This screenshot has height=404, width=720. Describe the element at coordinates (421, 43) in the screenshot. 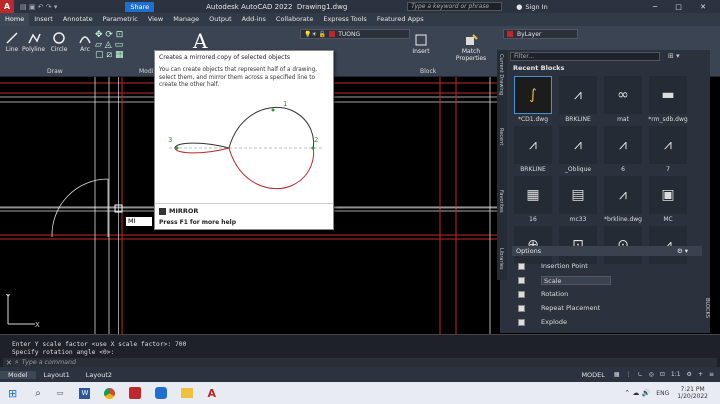

I see `insert-tool: Insert` at that location.